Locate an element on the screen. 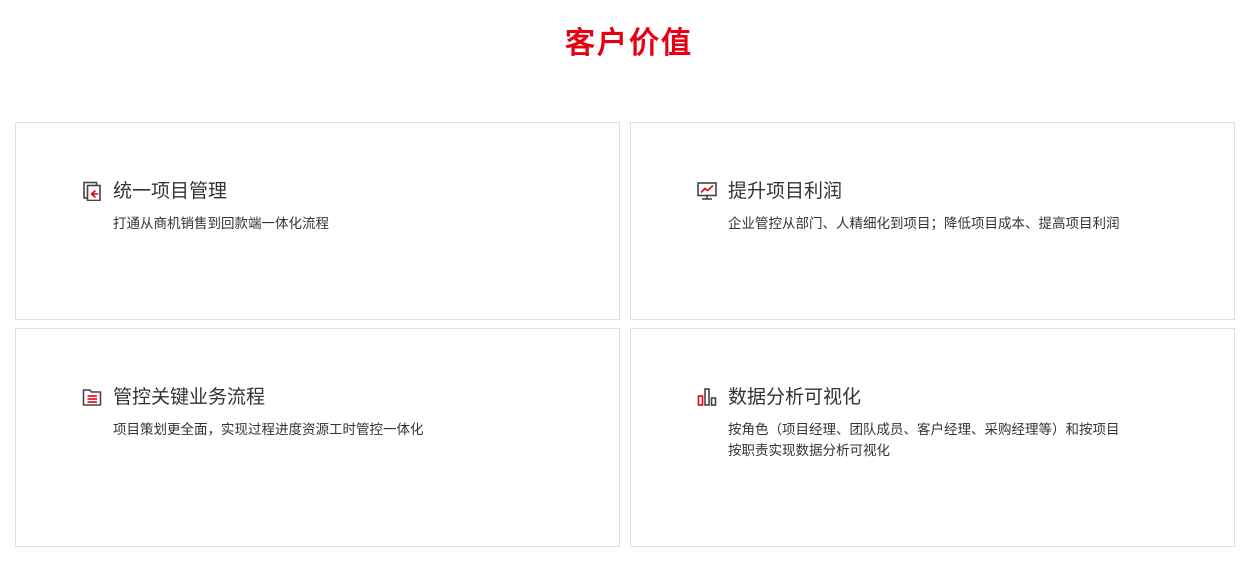 The image size is (1258, 564). card-description: 企业管控从部门、人精细化到项目；降低项目成本、提高项目利润 is located at coordinates (953, 224).